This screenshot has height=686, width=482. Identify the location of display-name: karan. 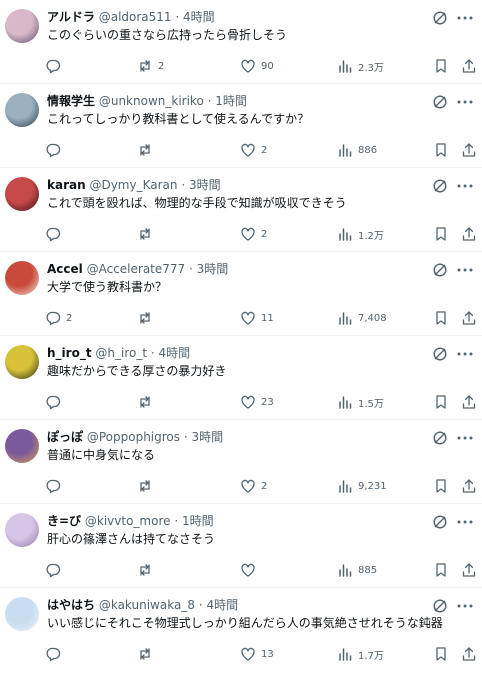
(66, 185).